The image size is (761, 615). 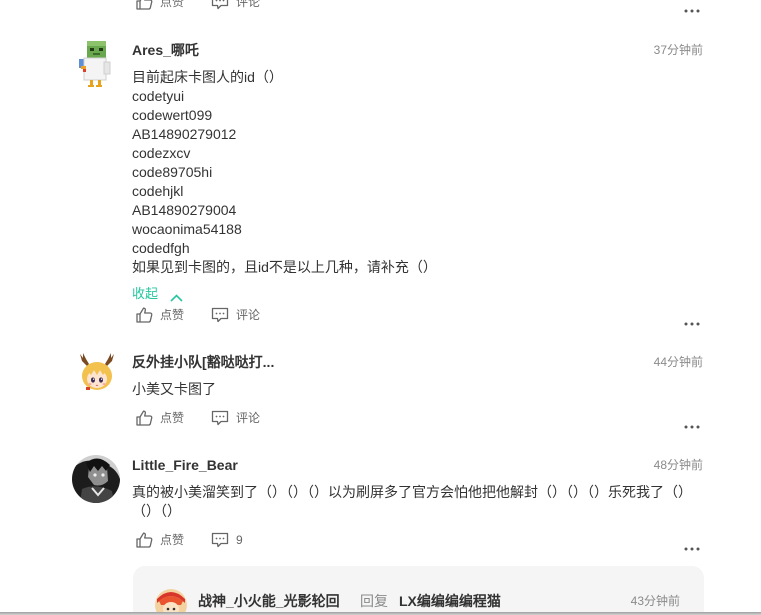 What do you see at coordinates (655, 601) in the screenshot?
I see `reply-time: 43分钟前` at bounding box center [655, 601].